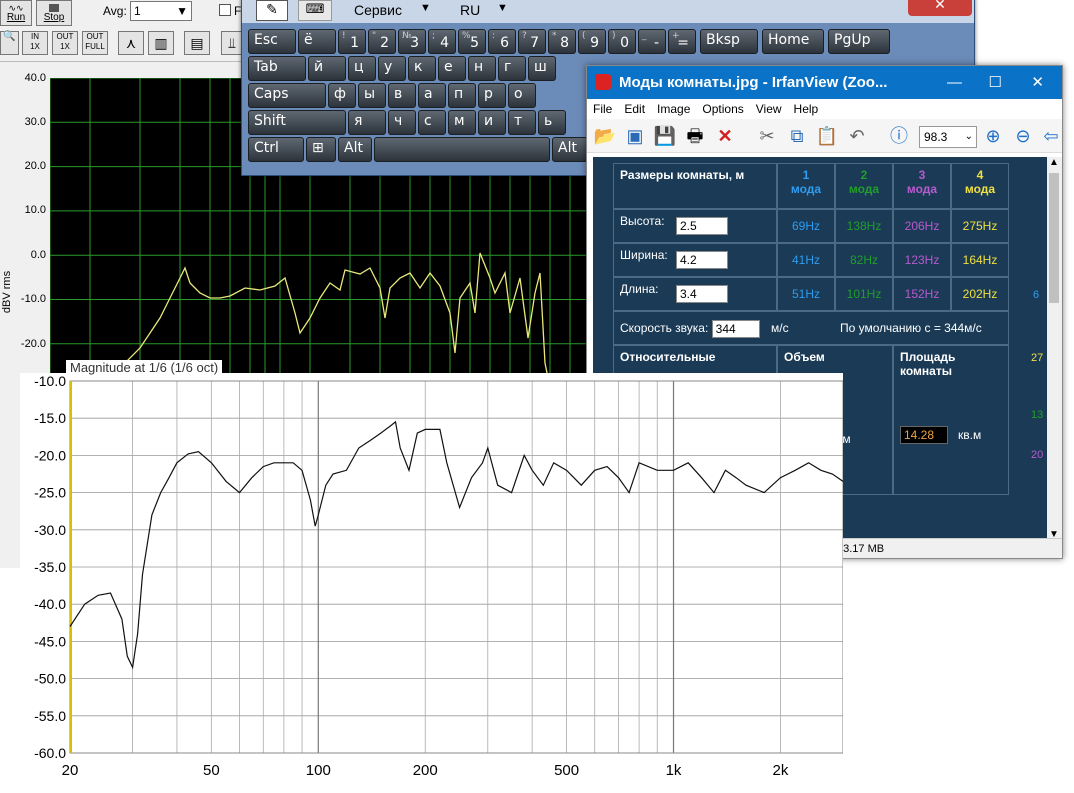 The width and height of the screenshot is (1074, 793). I want to click on key: № 3, so click(412, 41).